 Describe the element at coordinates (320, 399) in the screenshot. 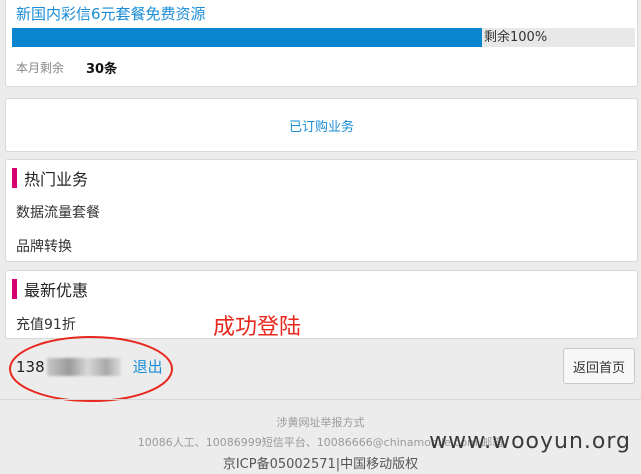

I see `footer-divider` at that location.